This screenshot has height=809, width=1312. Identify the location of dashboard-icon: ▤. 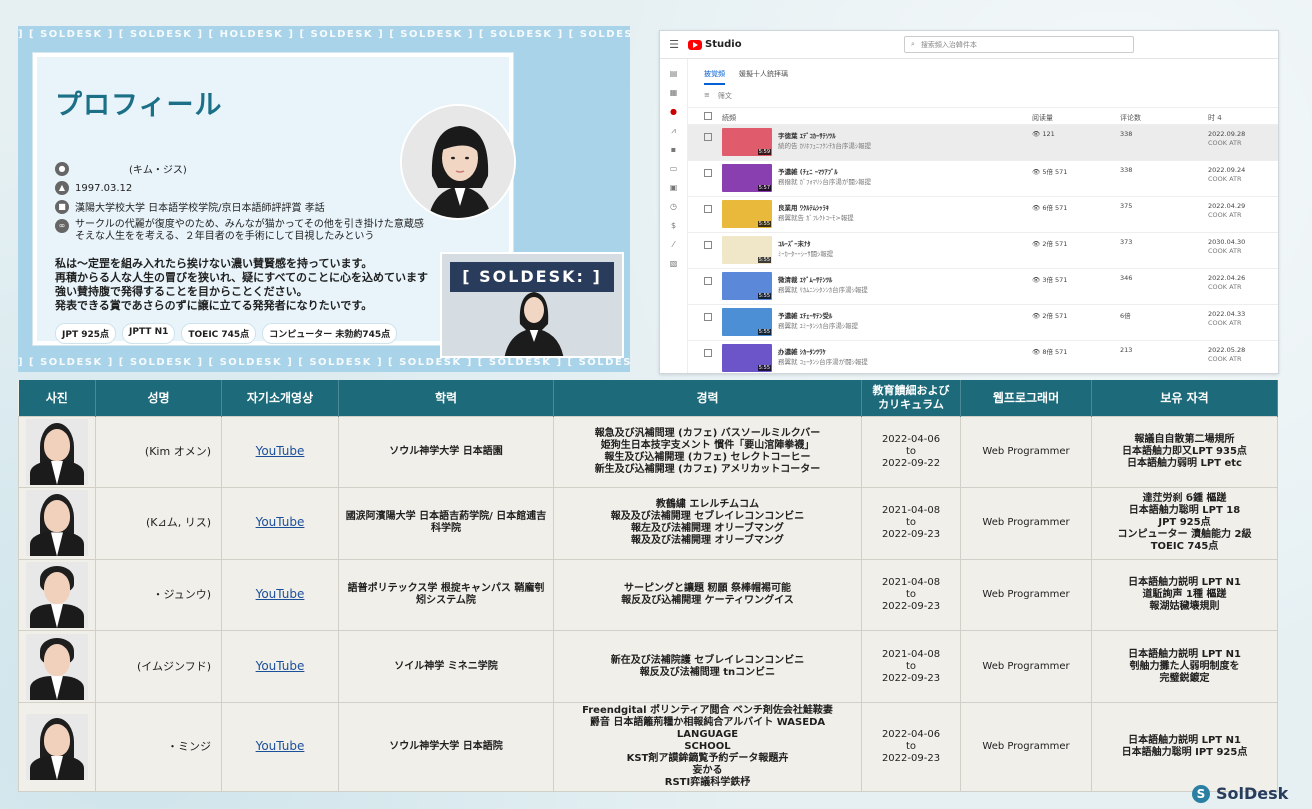
(674, 75).